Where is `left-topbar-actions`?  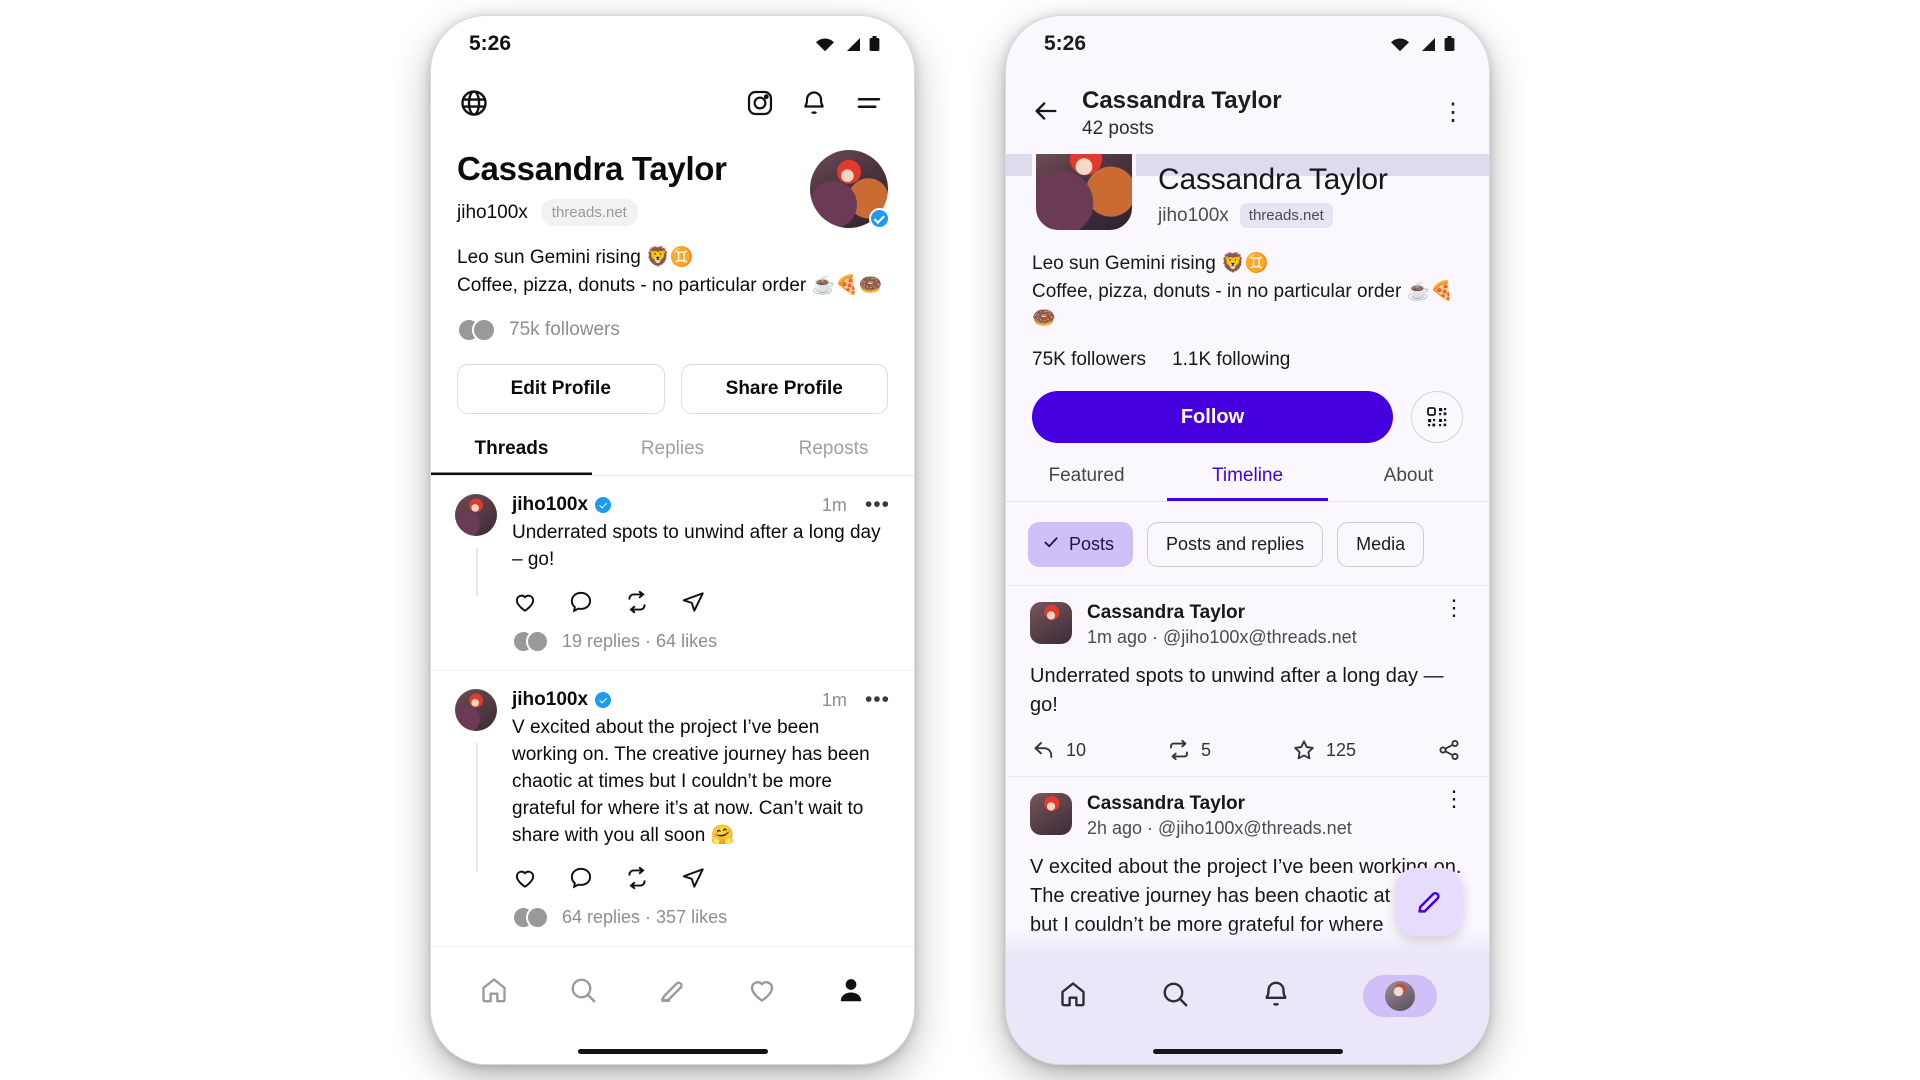
left-topbar-actions is located at coordinates (815, 105).